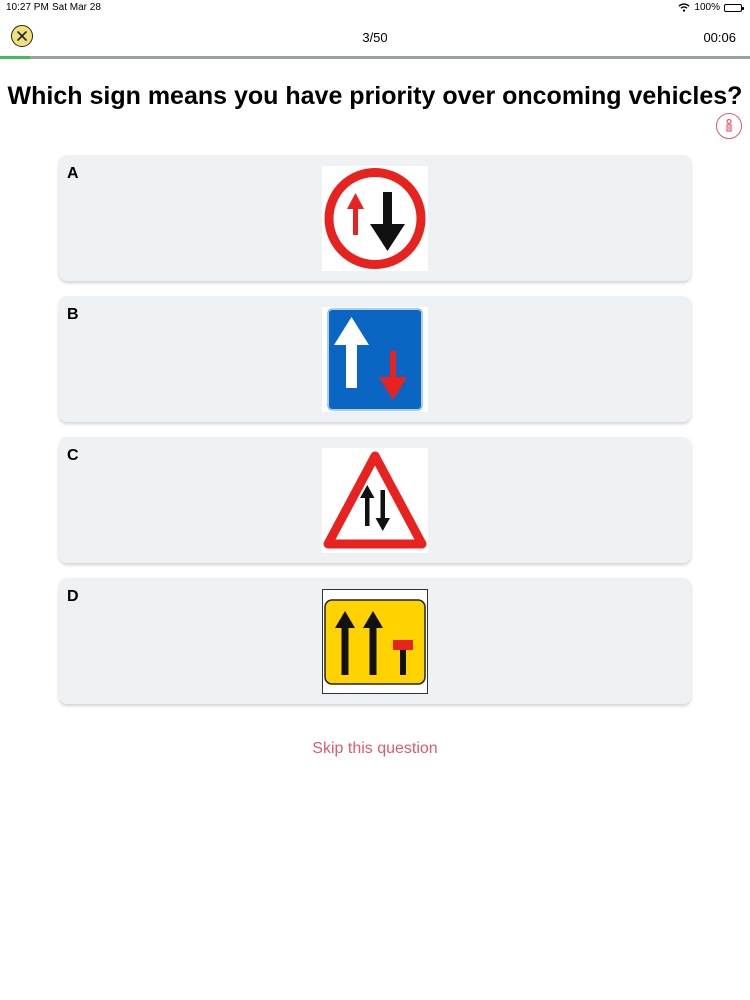 The image size is (750, 1000). Describe the element at coordinates (719, 37) in the screenshot. I see `timer: 00:06` at that location.